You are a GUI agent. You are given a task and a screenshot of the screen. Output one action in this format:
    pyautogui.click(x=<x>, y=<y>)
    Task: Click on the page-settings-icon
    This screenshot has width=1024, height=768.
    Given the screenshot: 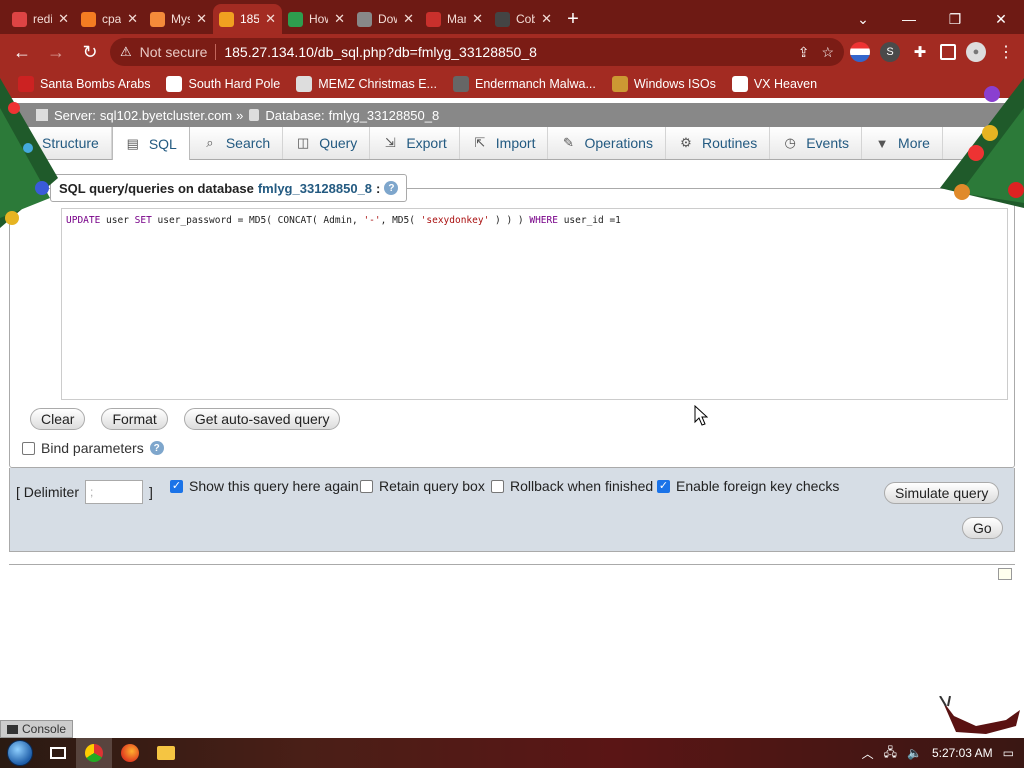 What is the action you would take?
    pyautogui.click(x=1005, y=574)
    